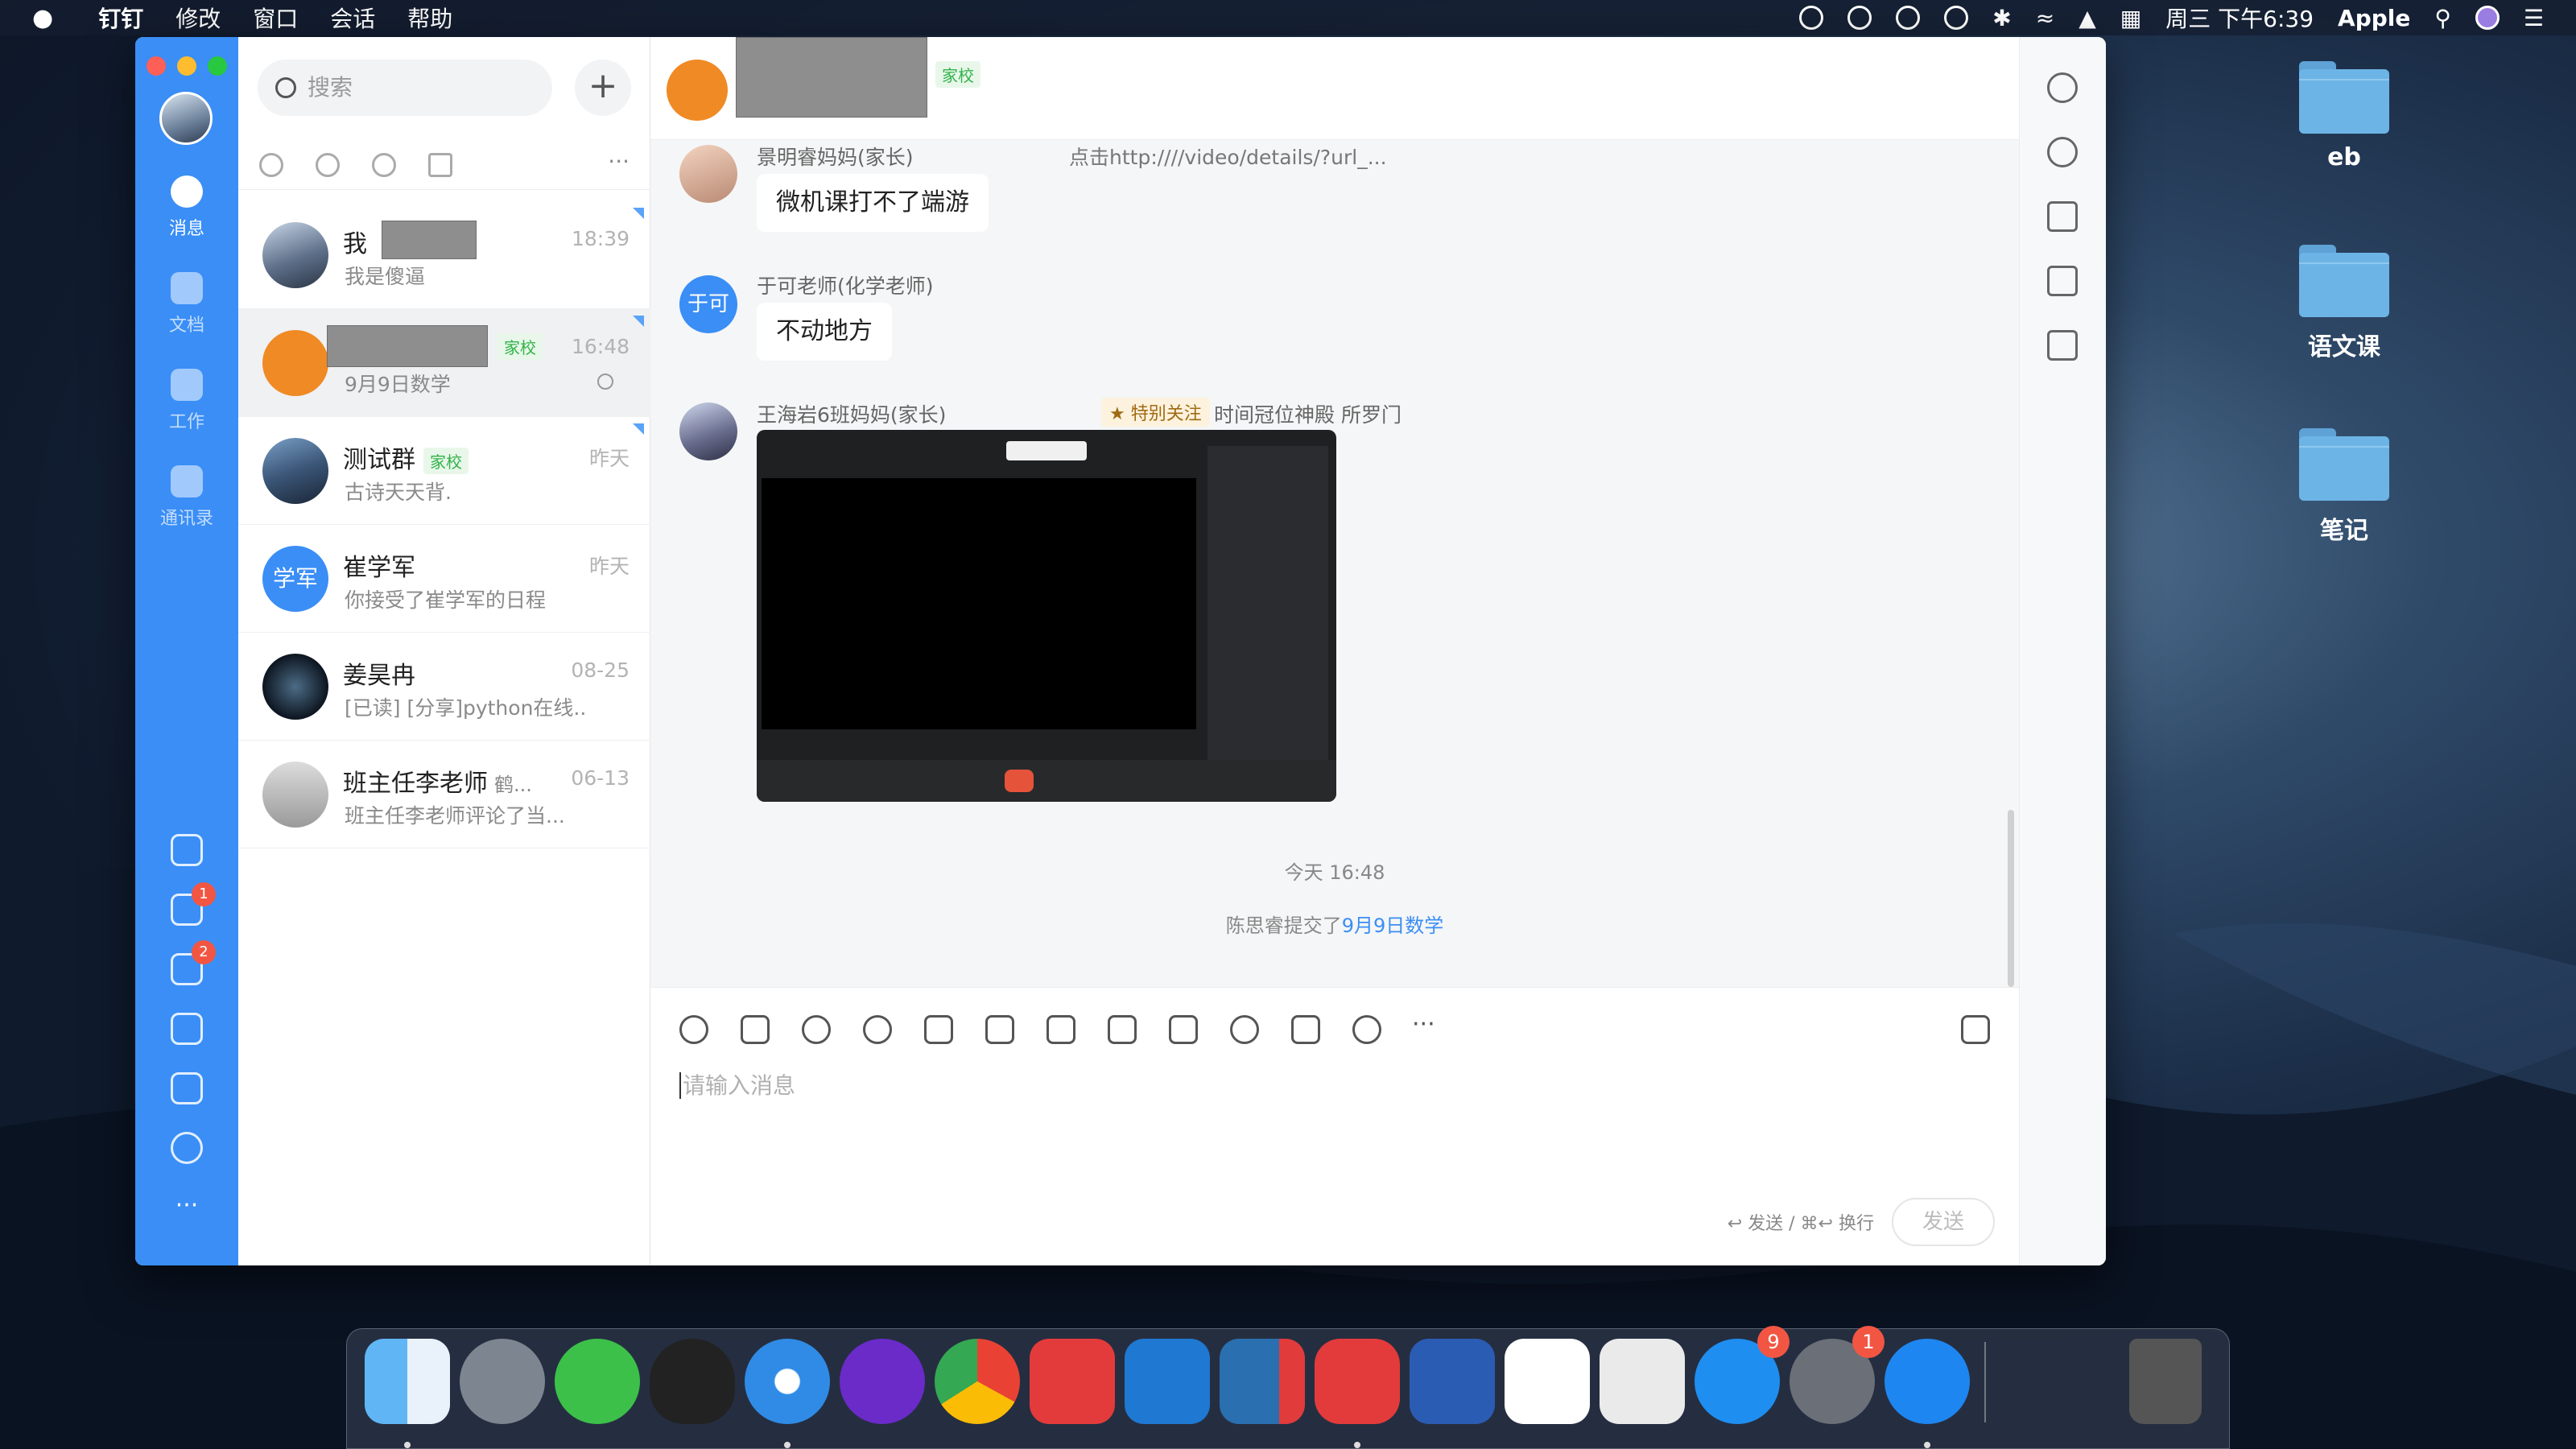  What do you see at coordinates (2344, 487) in the screenshot?
I see `desktop-folder-notes: 笔记` at bounding box center [2344, 487].